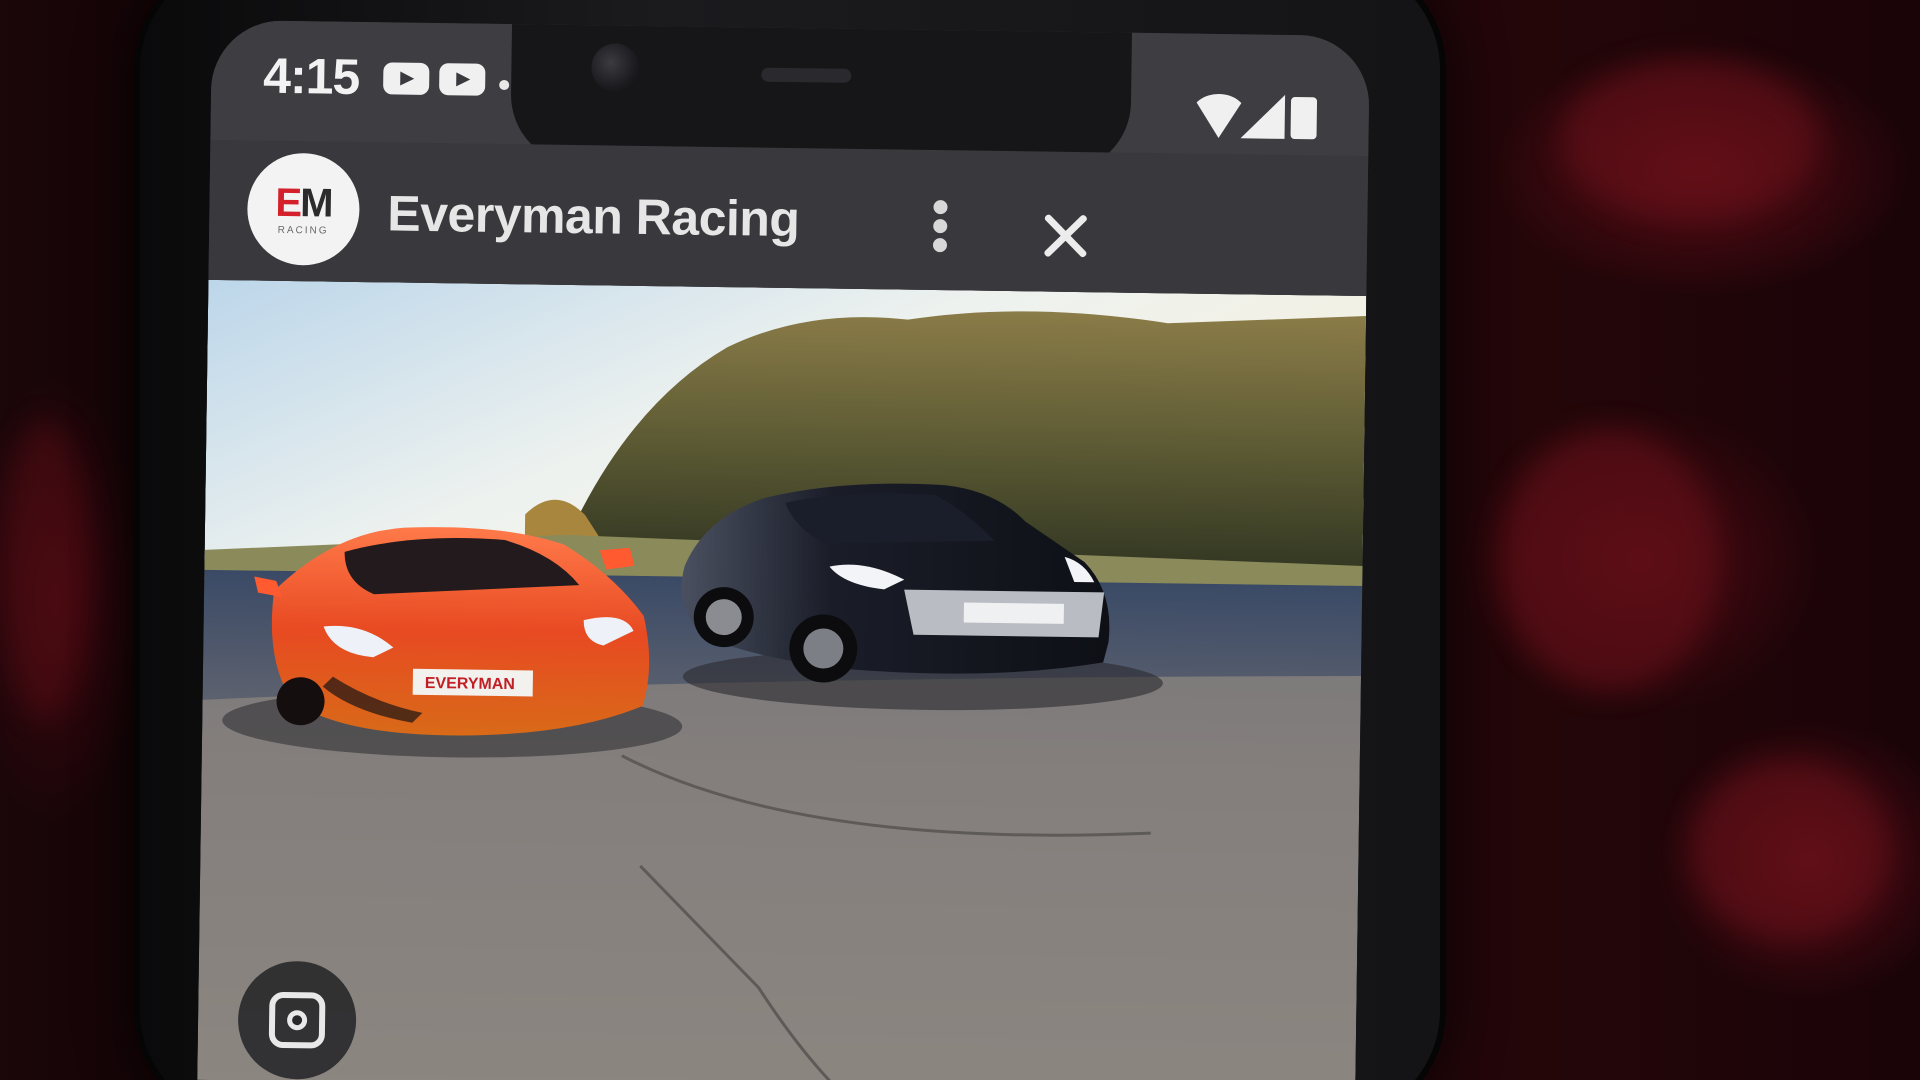 This screenshot has height=1080, width=1920. What do you see at coordinates (593, 216) in the screenshot?
I see `channel-name: Everyman Racing` at bounding box center [593, 216].